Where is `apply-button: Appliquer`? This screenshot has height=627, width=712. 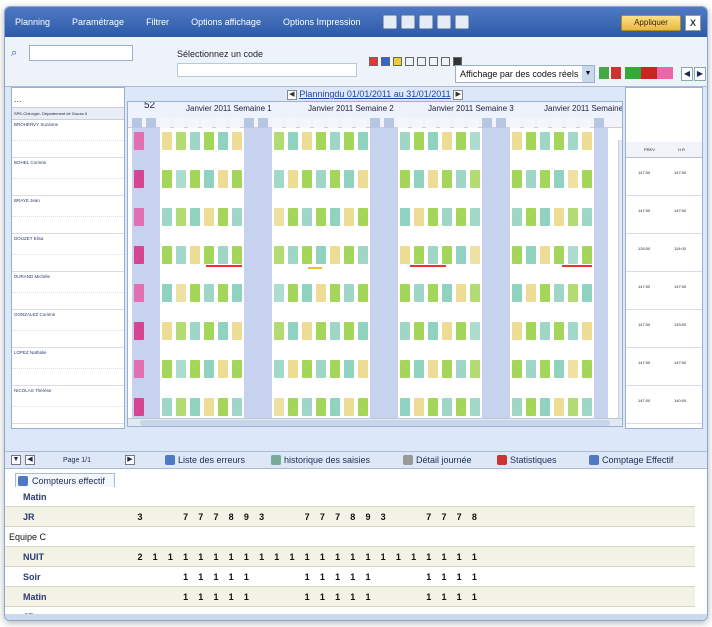 apply-button: Appliquer is located at coordinates (651, 23).